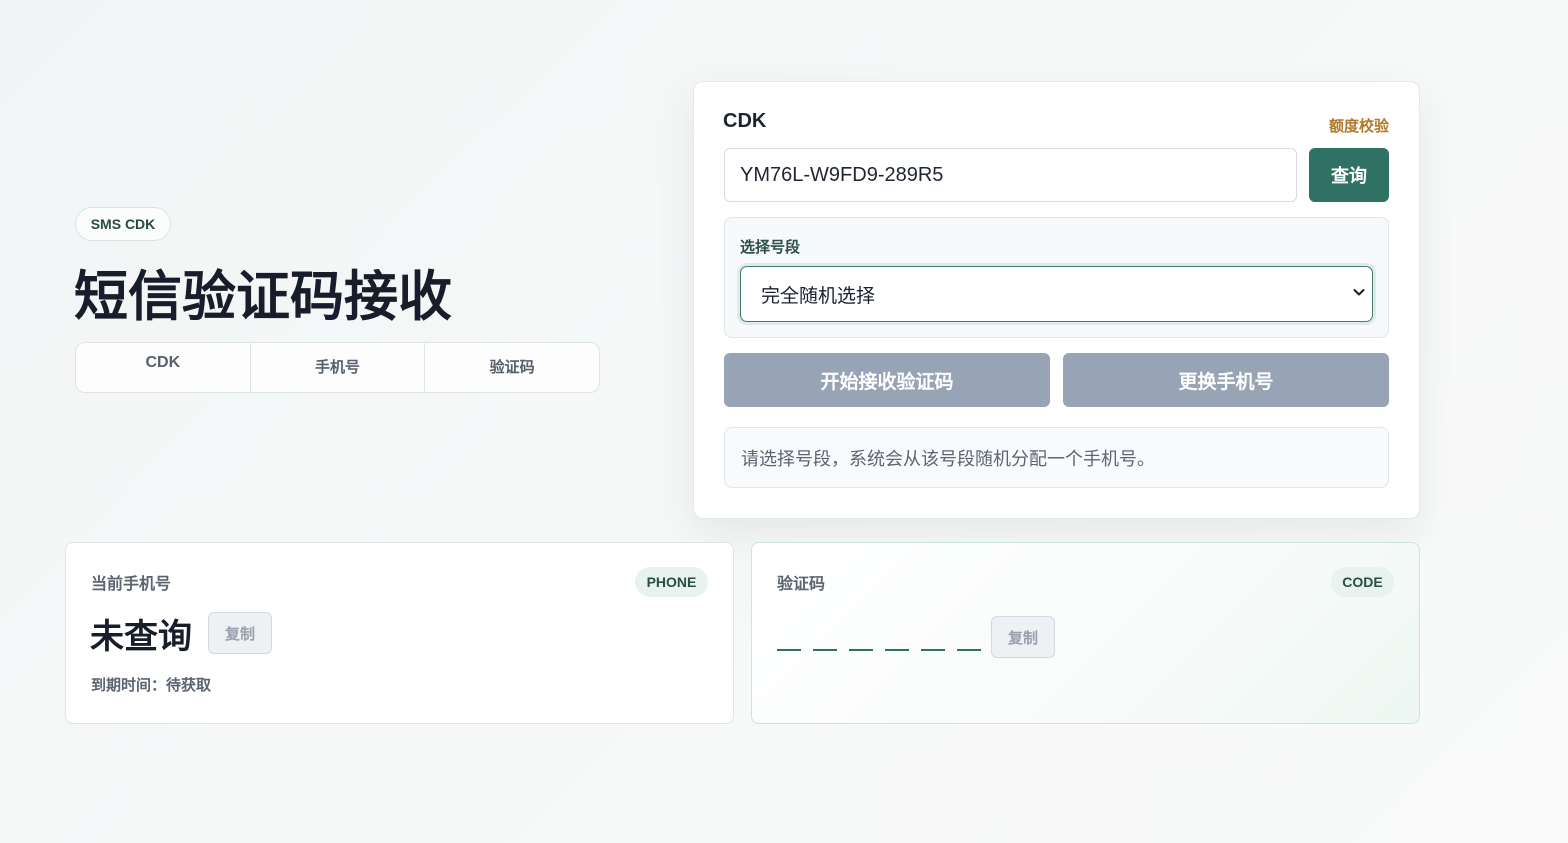  I want to click on quota-check-link: 额度校验, so click(1339, 125).